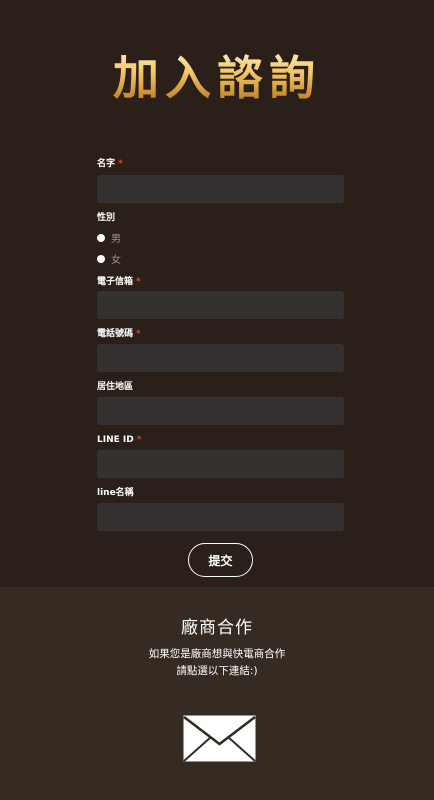 This screenshot has width=434, height=800. Describe the element at coordinates (116, 239) in the screenshot. I see `gender-option-label: 男` at that location.